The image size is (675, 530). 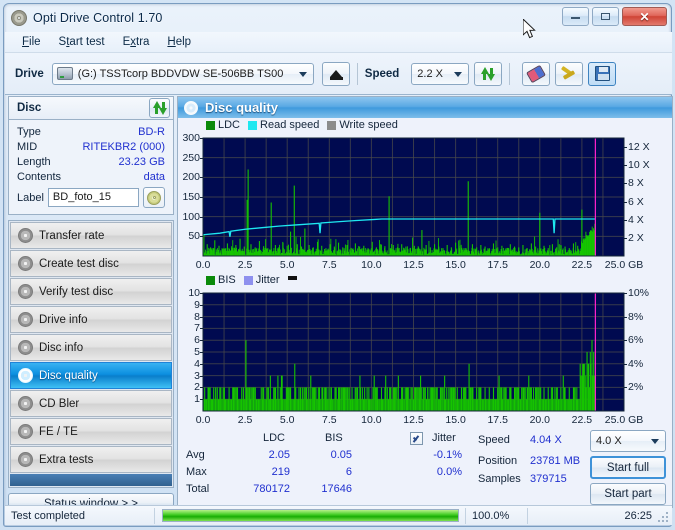 What do you see at coordinates (179, 42) in the screenshot?
I see `menu-item-help: Help` at bounding box center [179, 42].